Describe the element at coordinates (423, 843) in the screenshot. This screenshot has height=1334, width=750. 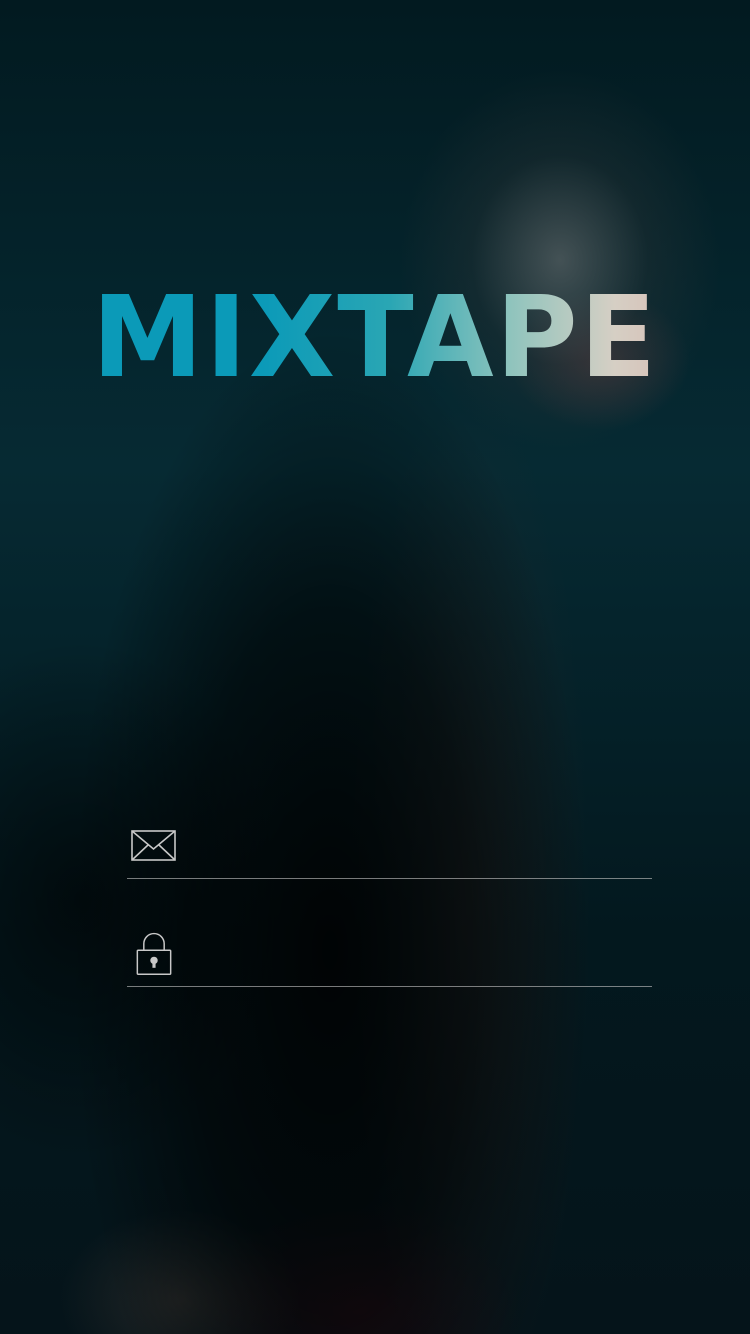
I see `email-input` at that location.